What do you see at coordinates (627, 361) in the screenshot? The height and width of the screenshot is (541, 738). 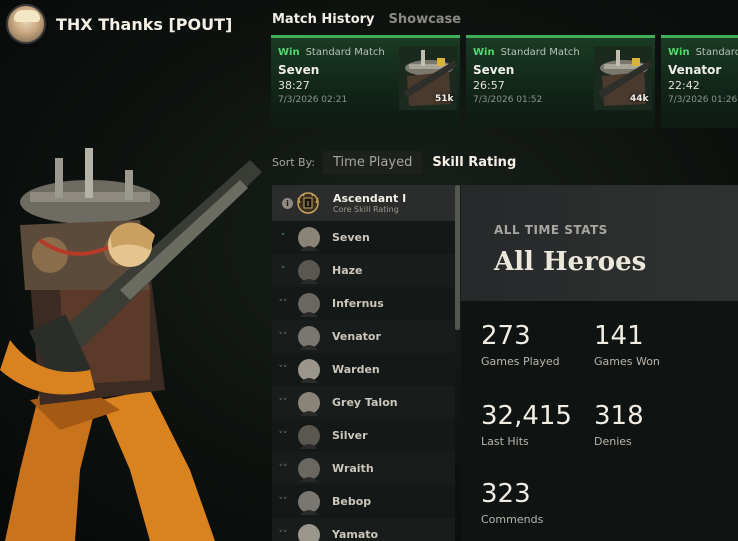 I see `stat-label: Games Won` at bounding box center [627, 361].